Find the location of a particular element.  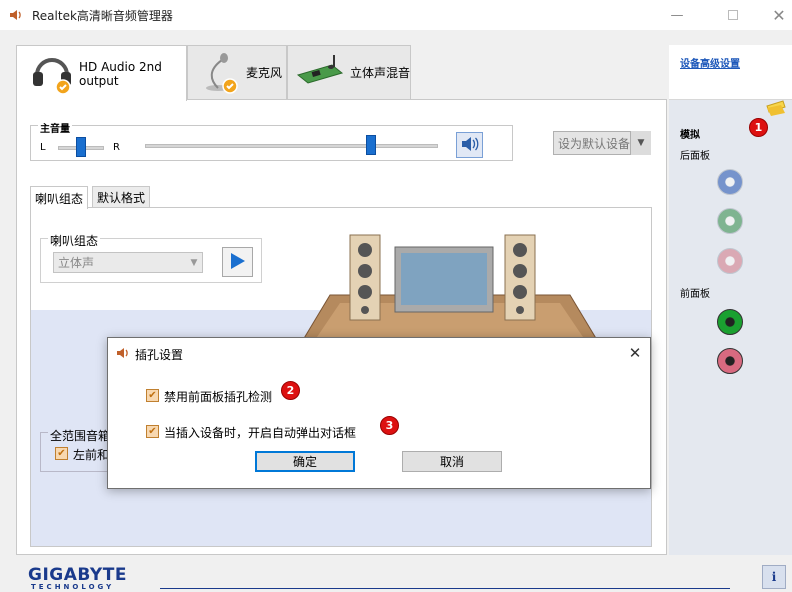

advanced-settings-link: 设备高级设置 is located at coordinates (710, 62).